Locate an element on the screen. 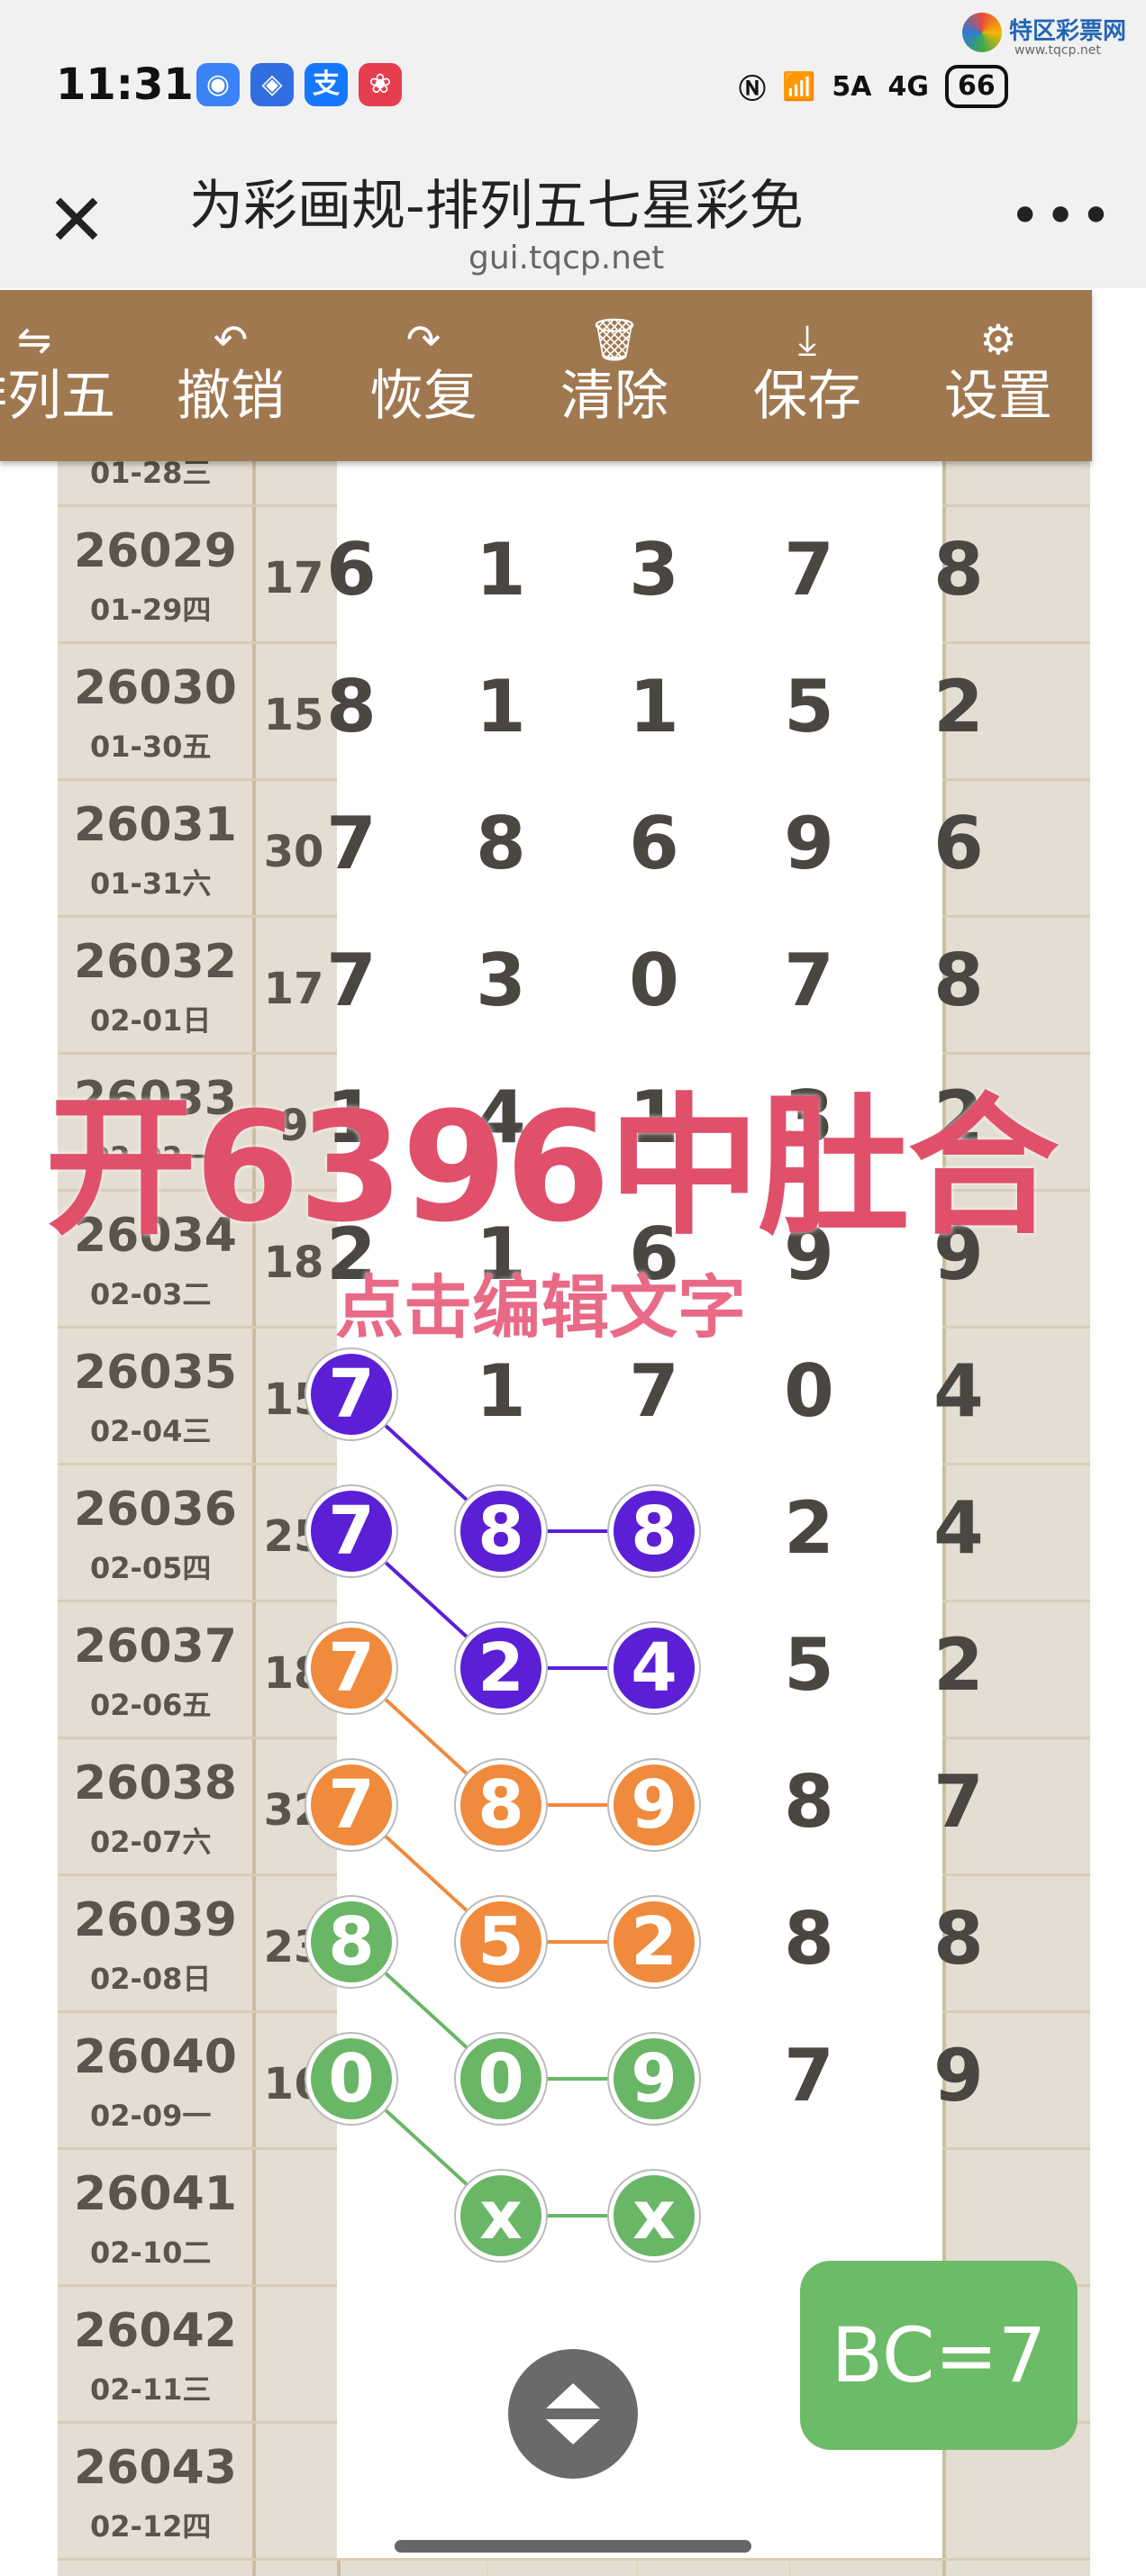  toolbar-settings-label: 设置 is located at coordinates (998, 396).